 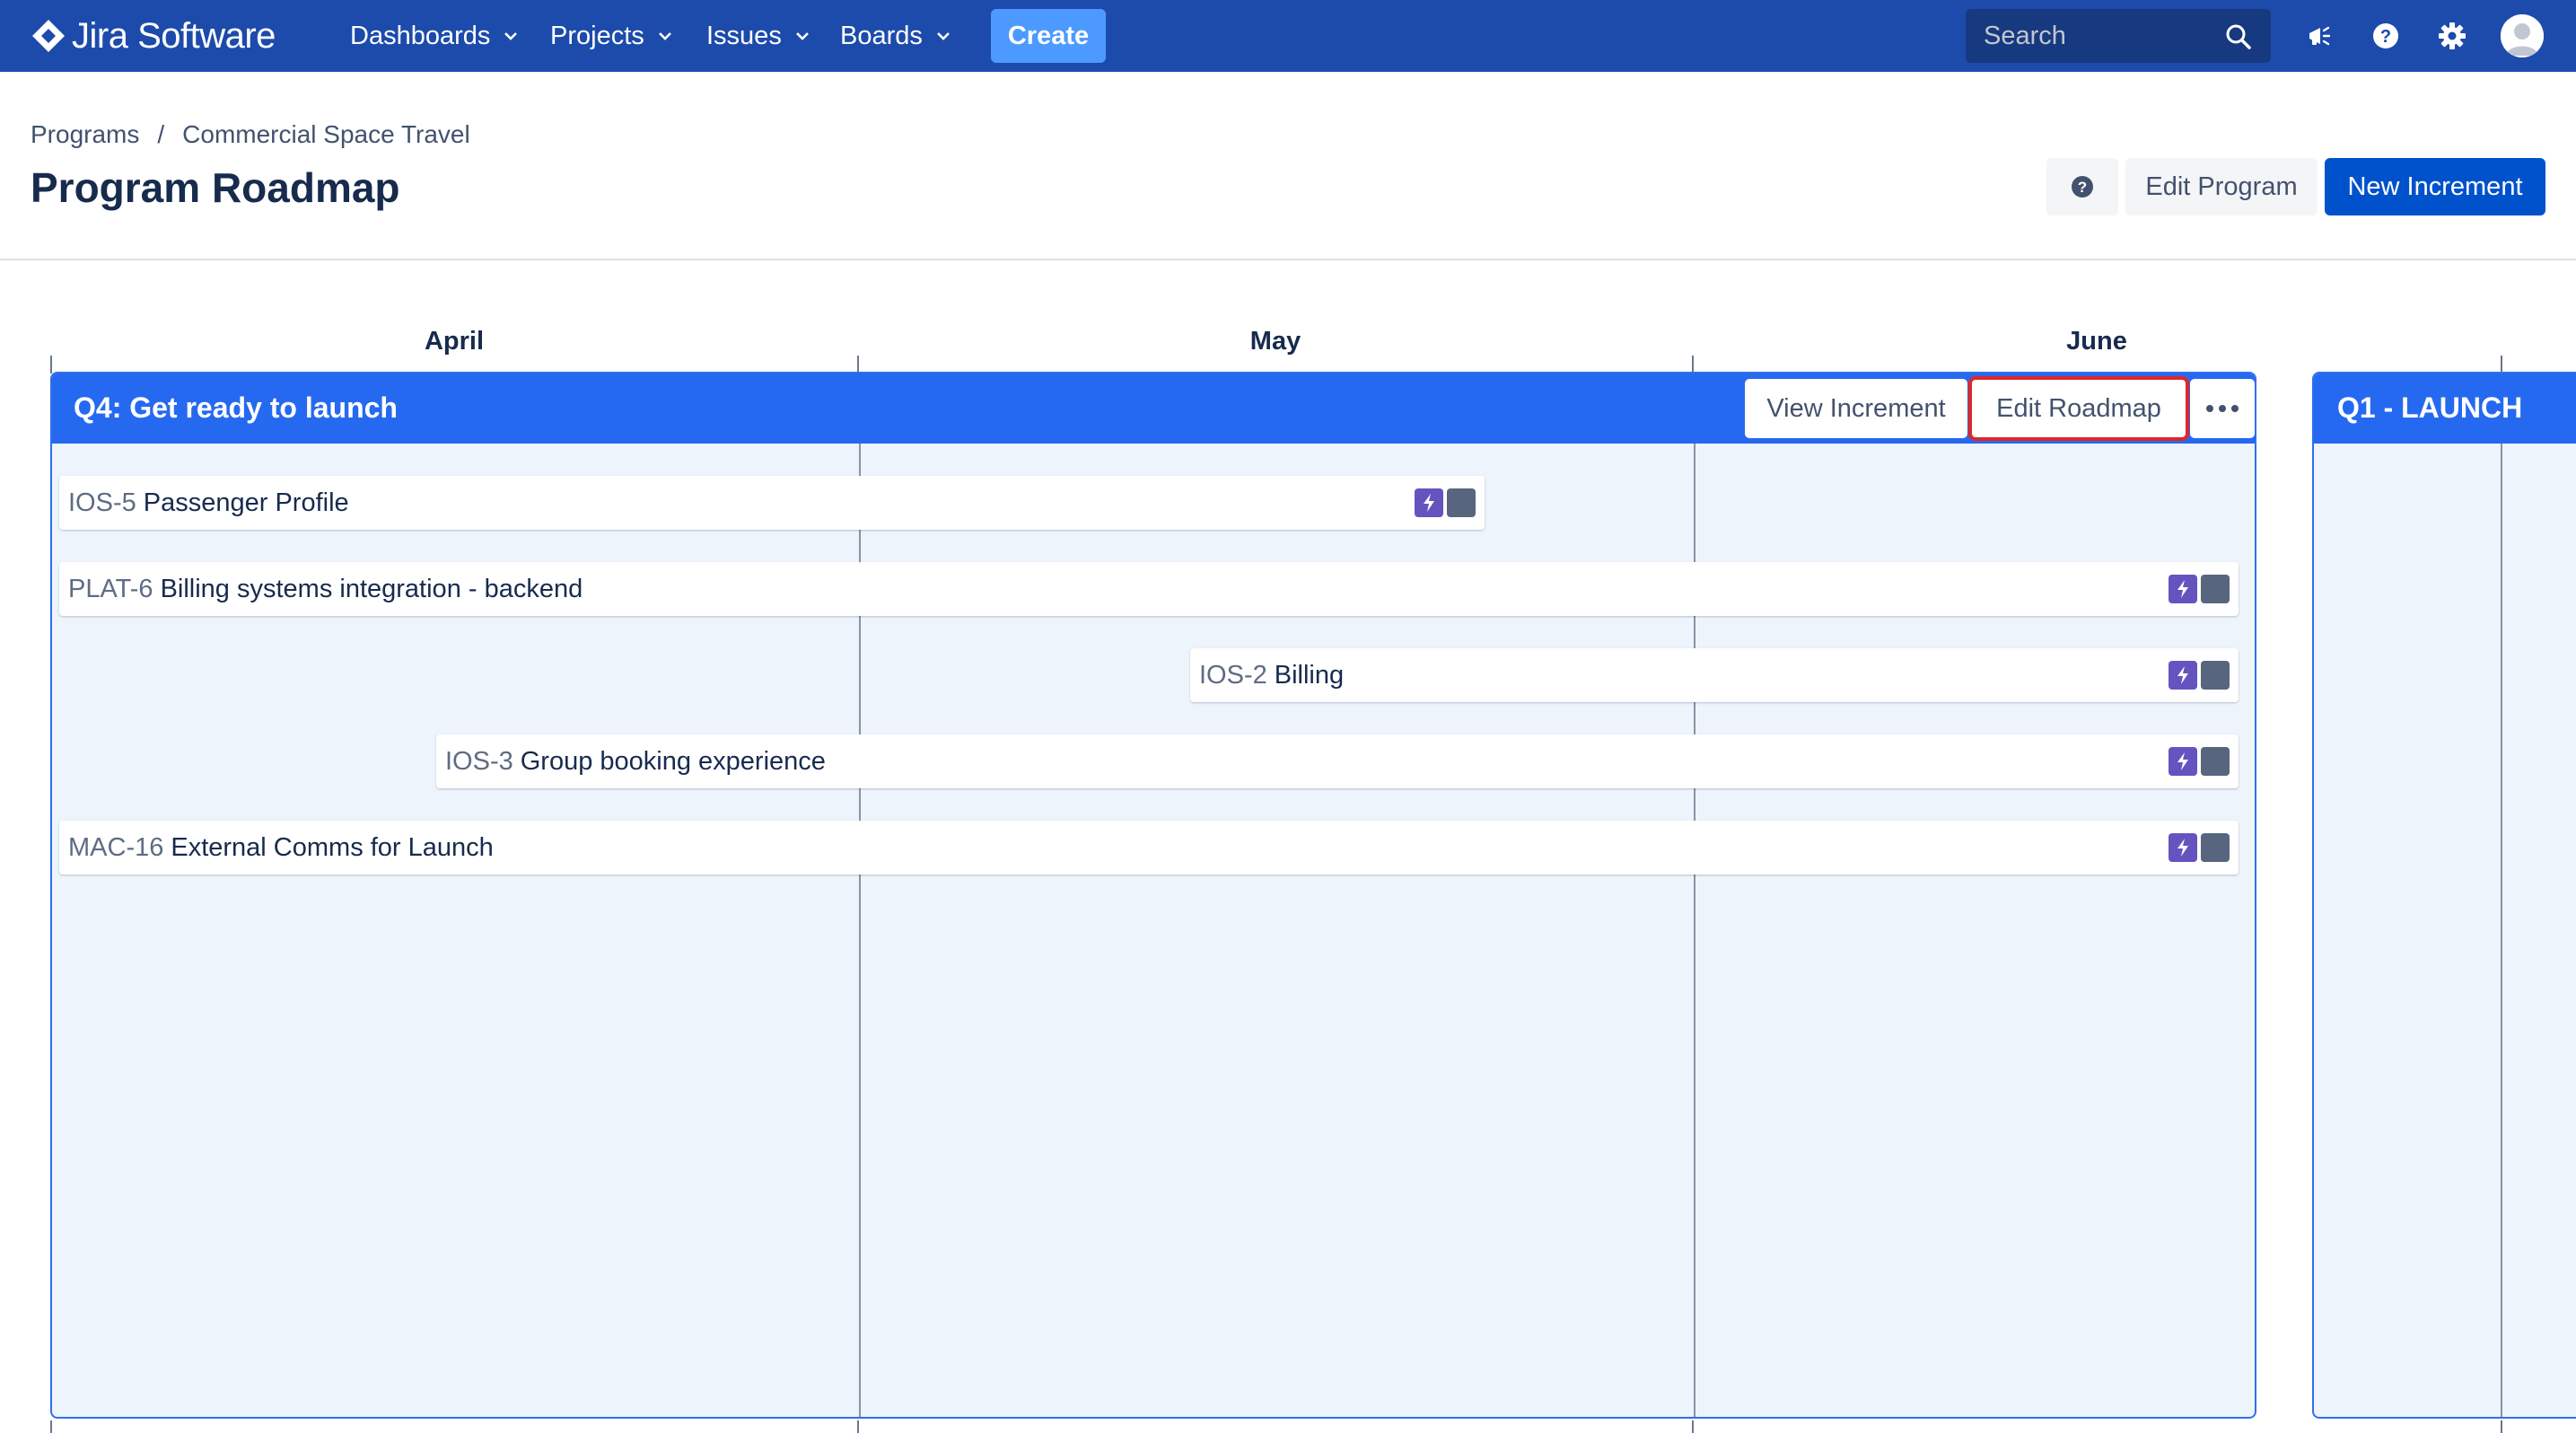 I want to click on more-actions-button, so click(x=2222, y=408).